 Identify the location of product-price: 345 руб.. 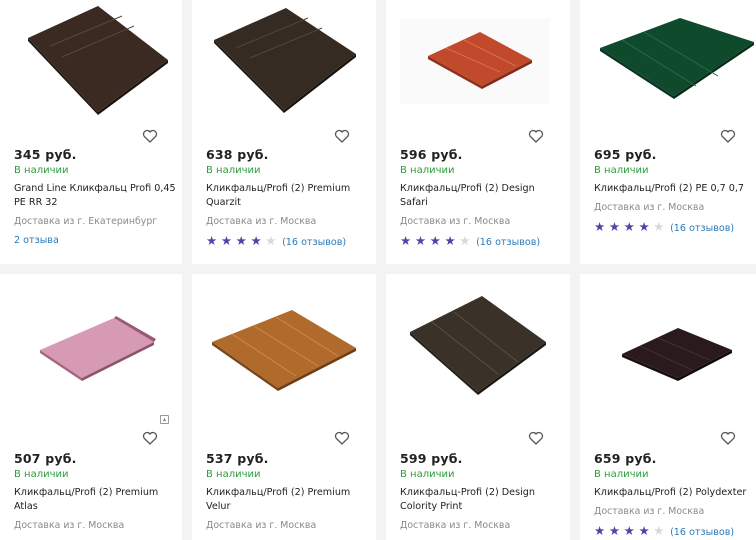
(45, 154).